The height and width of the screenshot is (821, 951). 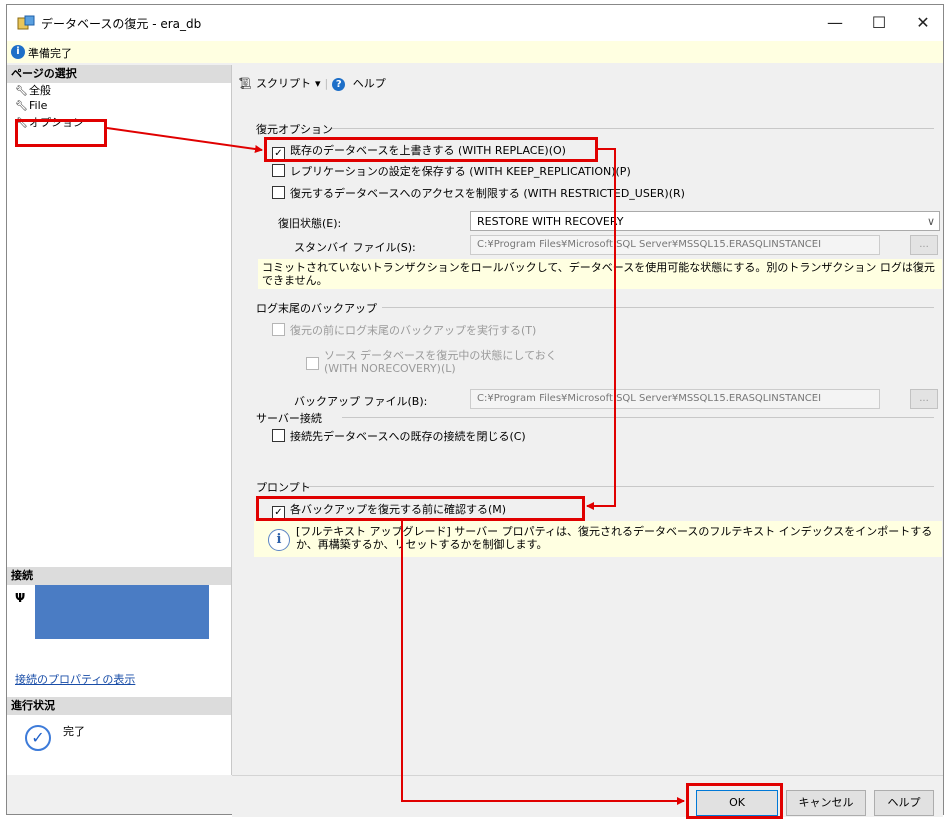 I want to click on tail-log-backup-checkbox: 復元の前にログ末尾のバックアップを実行する(T), so click(x=404, y=331).